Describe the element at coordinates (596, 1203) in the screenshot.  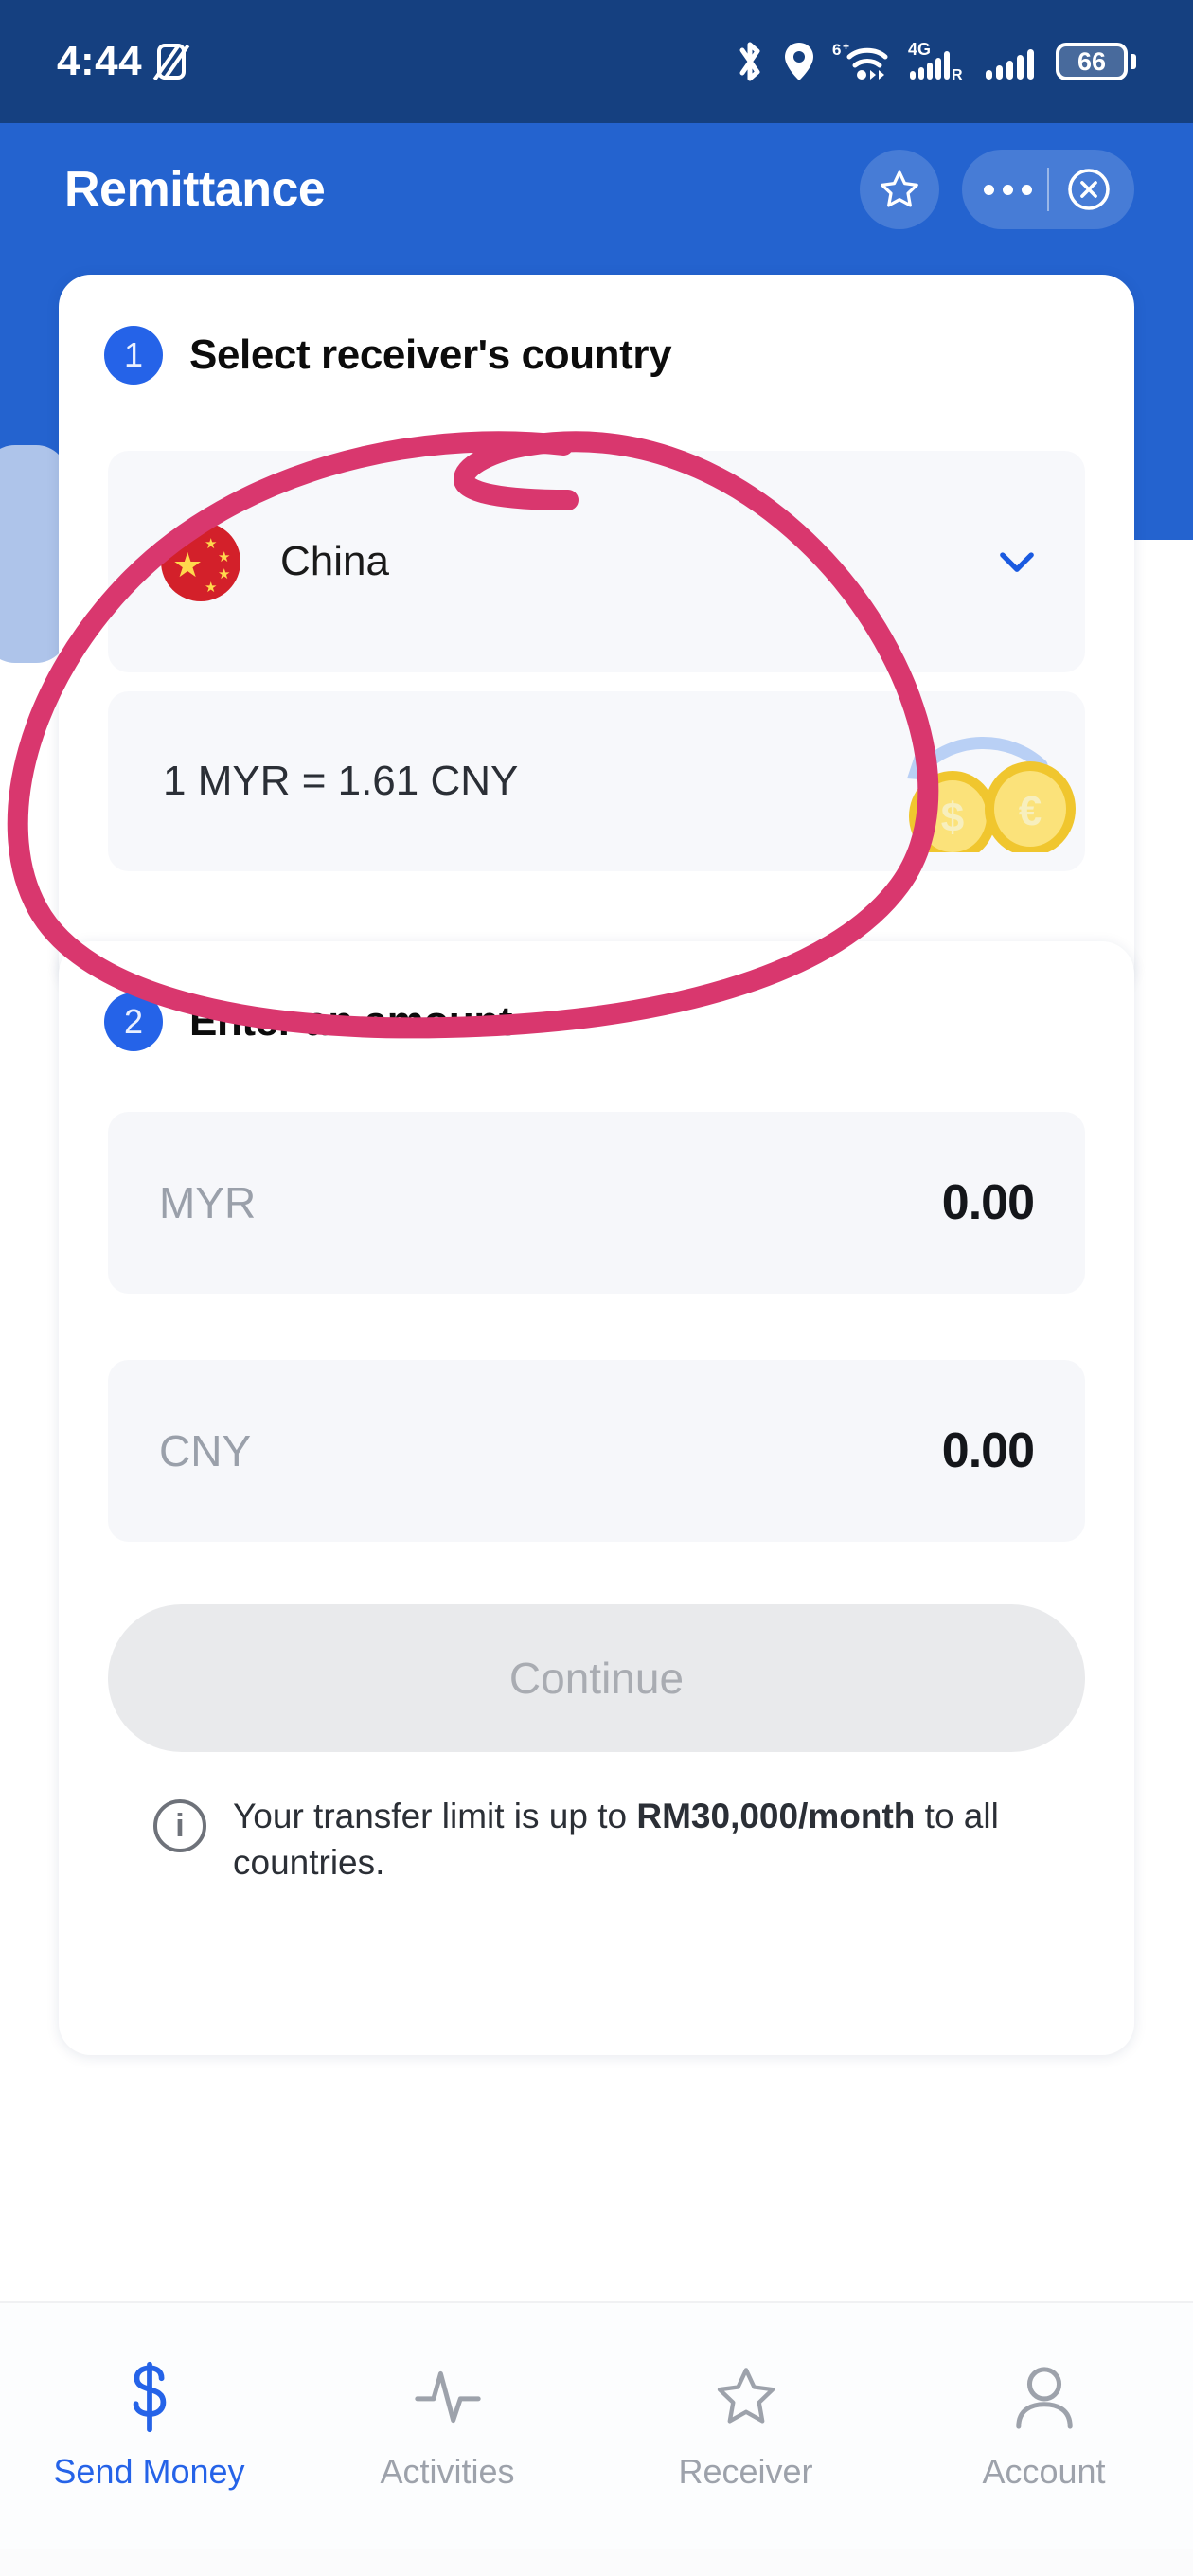
I see `amount-input-myr: MYR 0.00` at that location.